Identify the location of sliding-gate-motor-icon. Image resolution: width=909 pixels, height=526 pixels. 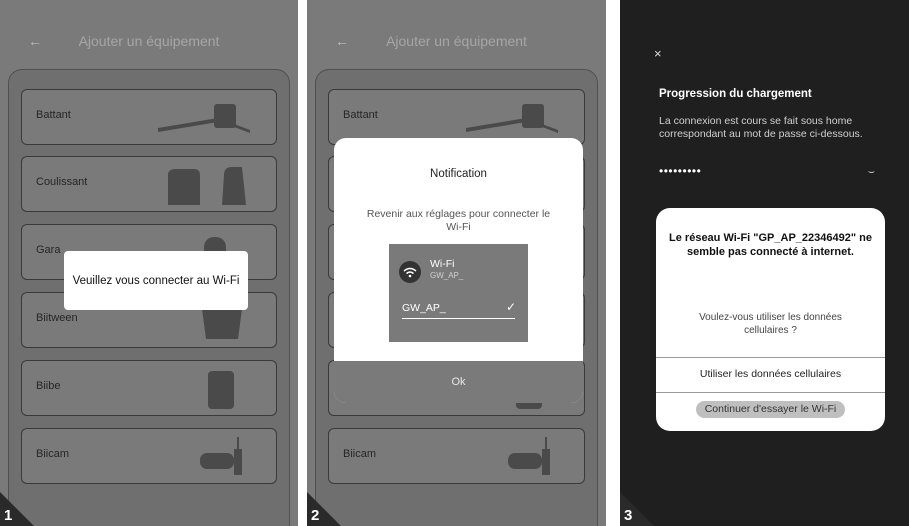
(207, 186).